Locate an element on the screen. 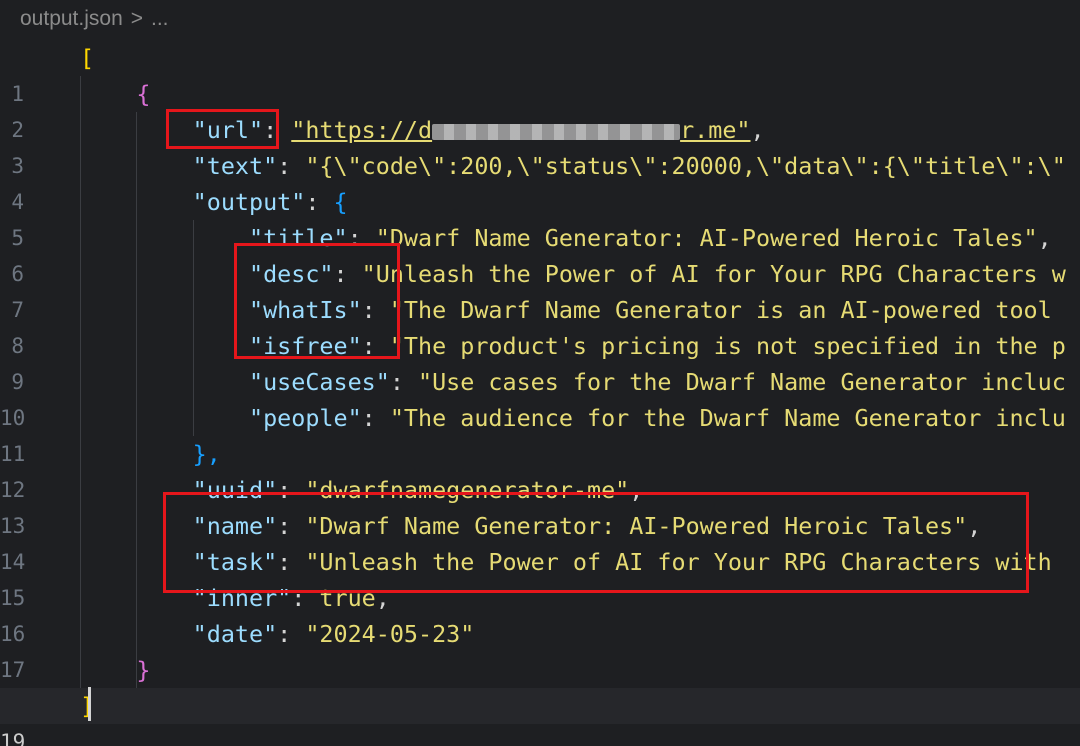 Image resolution: width=1080 pixels, height=746 pixels. code-line: 3 "url": "https://d r.me", is located at coordinates (540, 145).